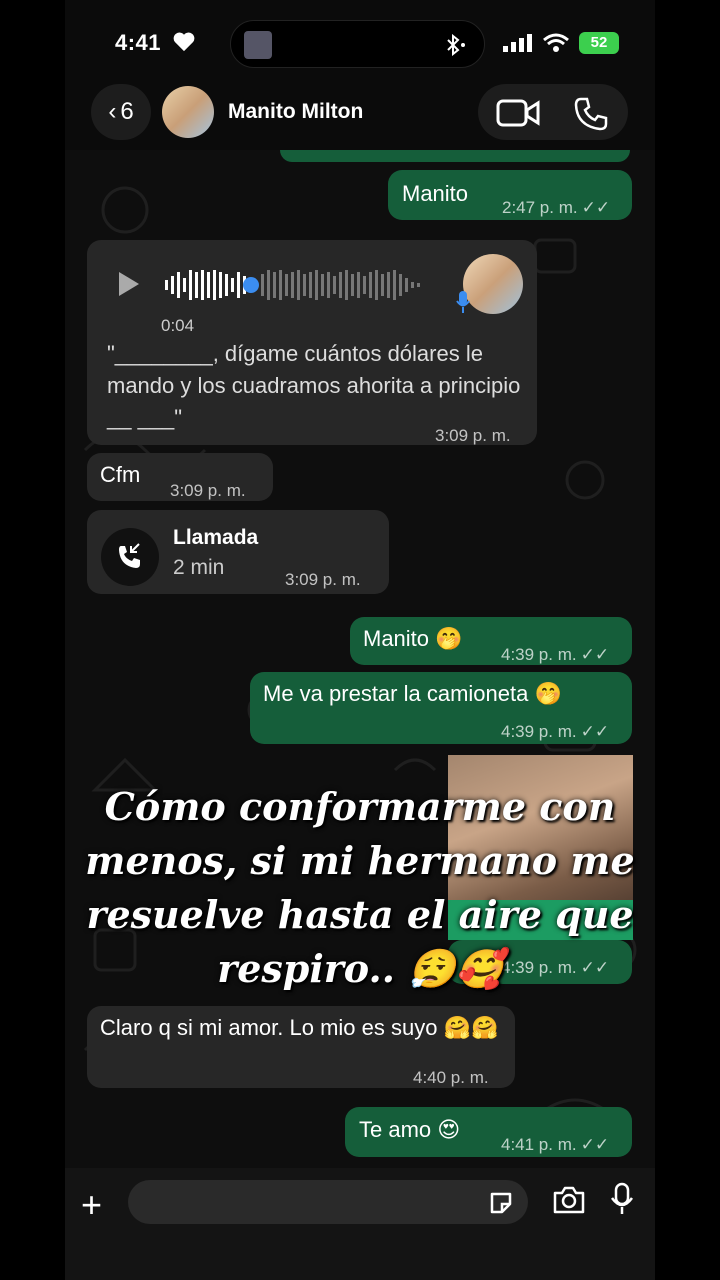 Image resolution: width=720 pixels, height=1280 pixels. Describe the element at coordinates (555, 1145) in the screenshot. I see `message-time: 4:41 p. m. ✓✓` at that location.